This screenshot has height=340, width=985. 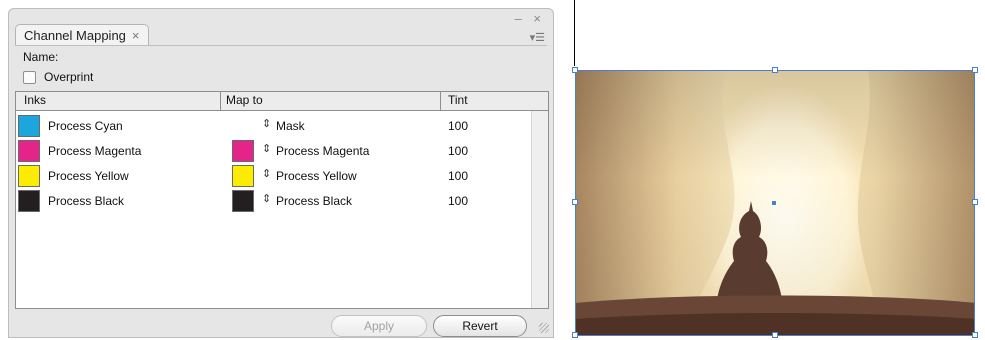 I want to click on name-label: Name:, so click(x=41, y=57).